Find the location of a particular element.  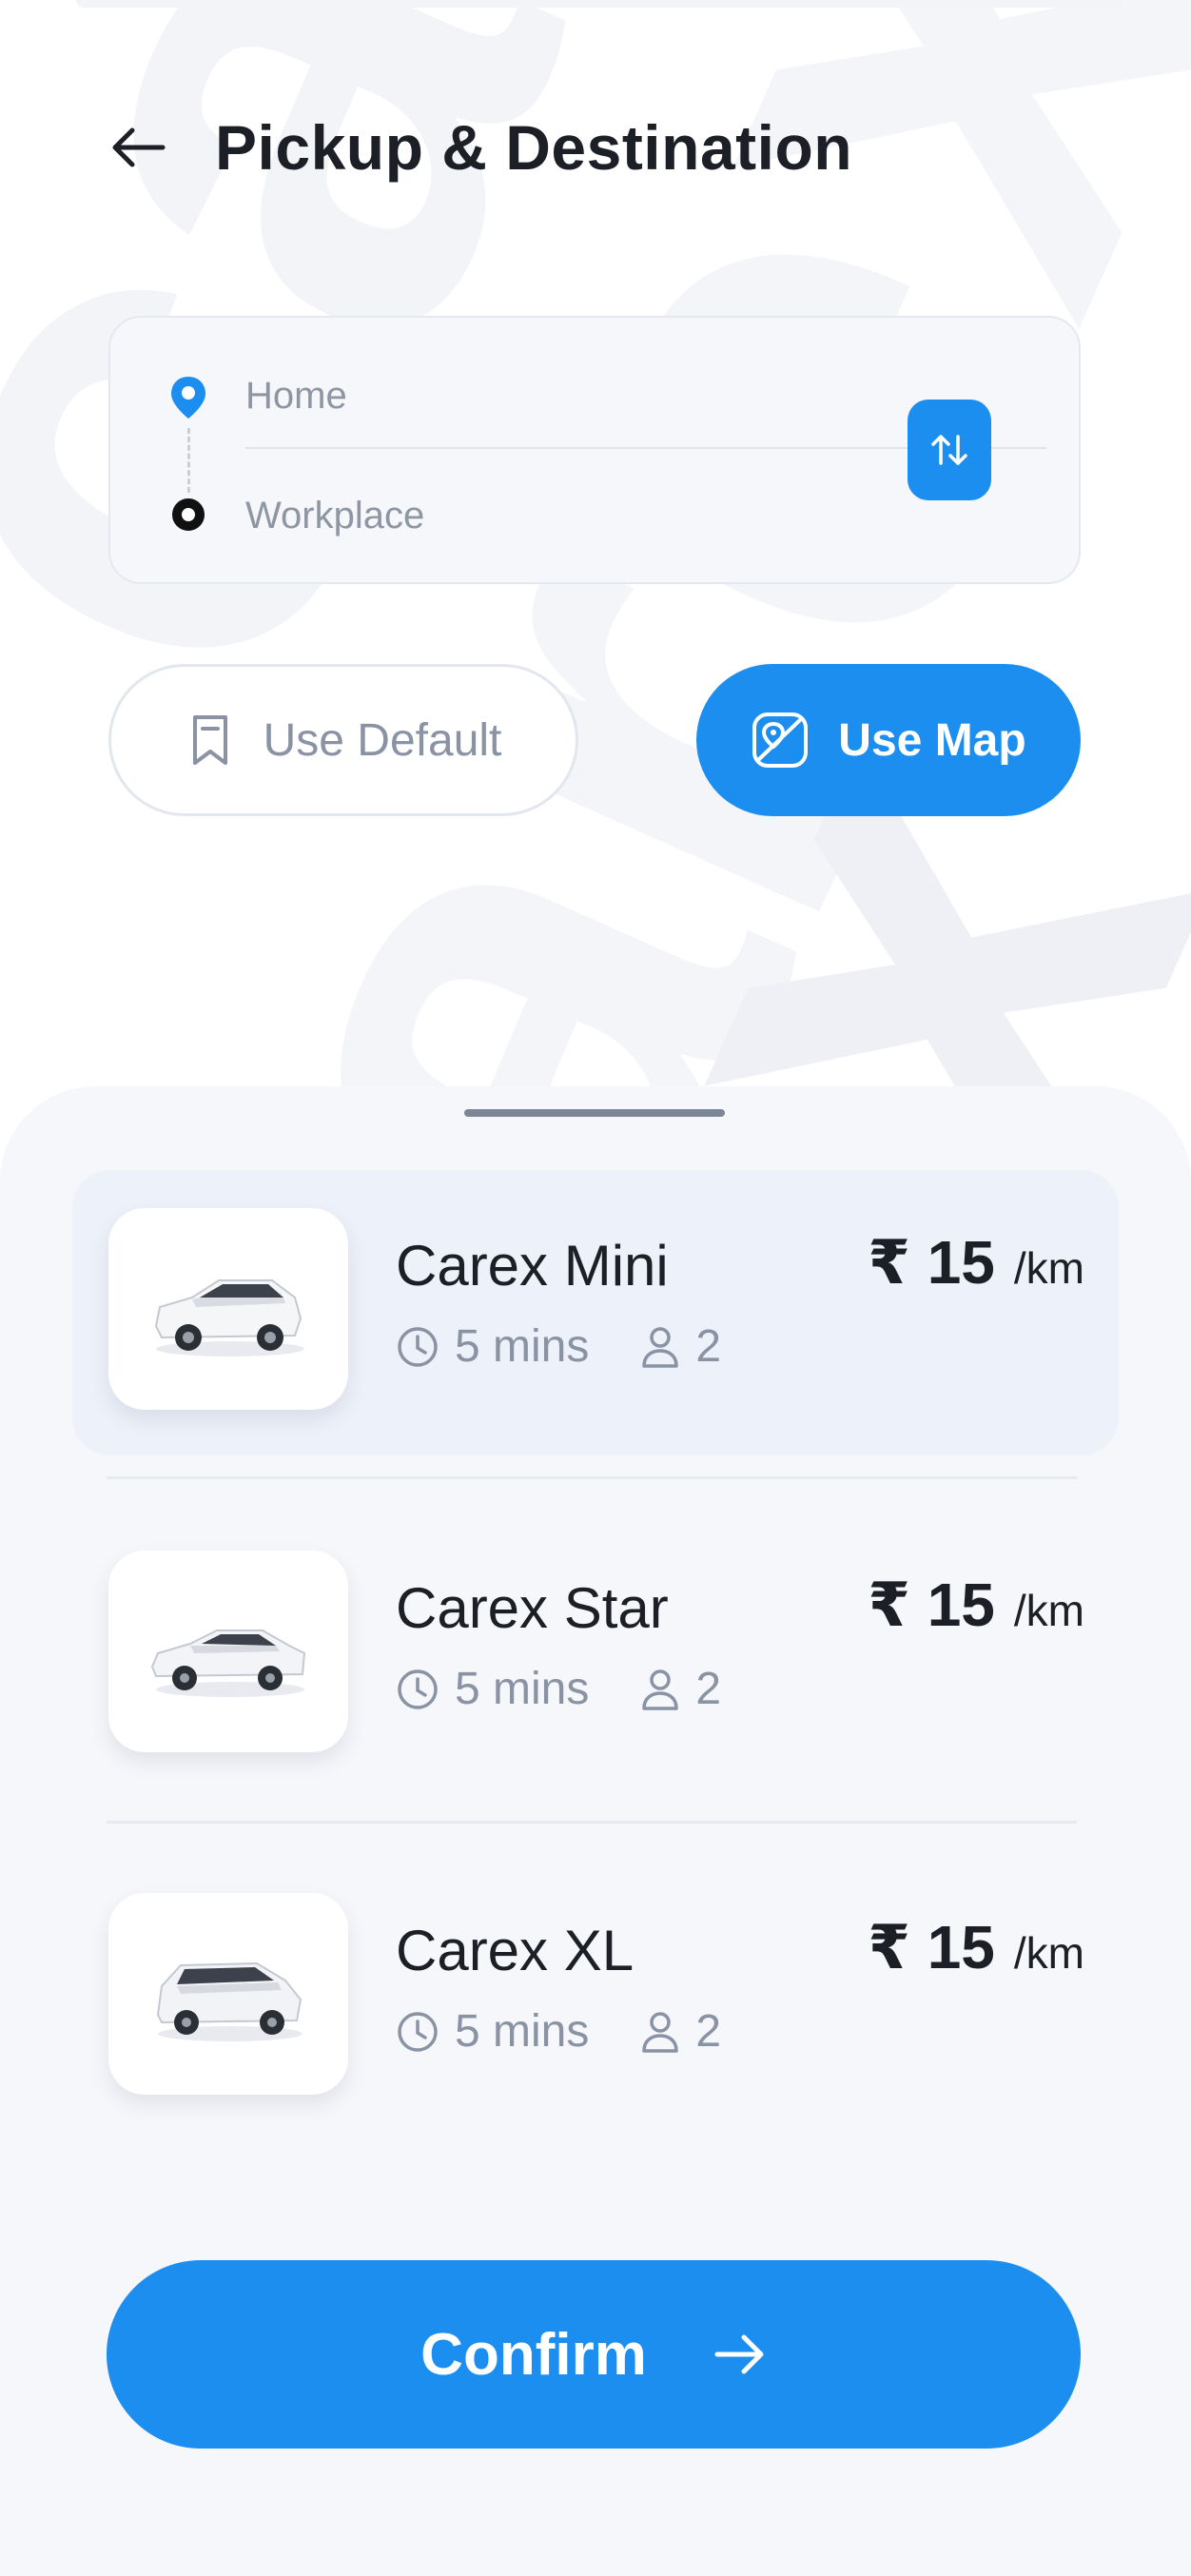

map-icon is located at coordinates (780, 741).